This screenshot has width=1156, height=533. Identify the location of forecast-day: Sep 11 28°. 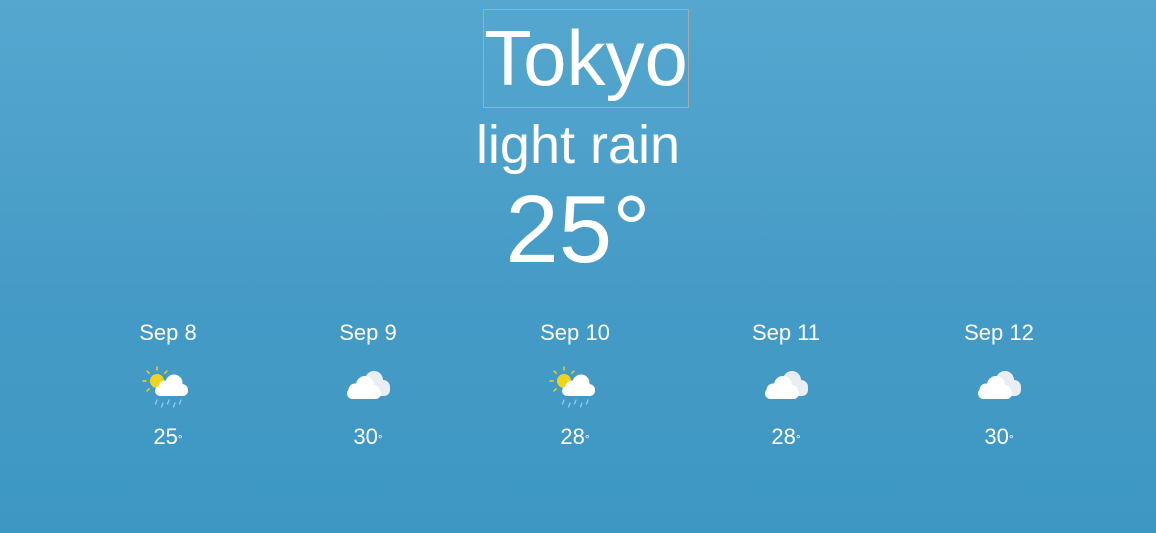
(786, 385).